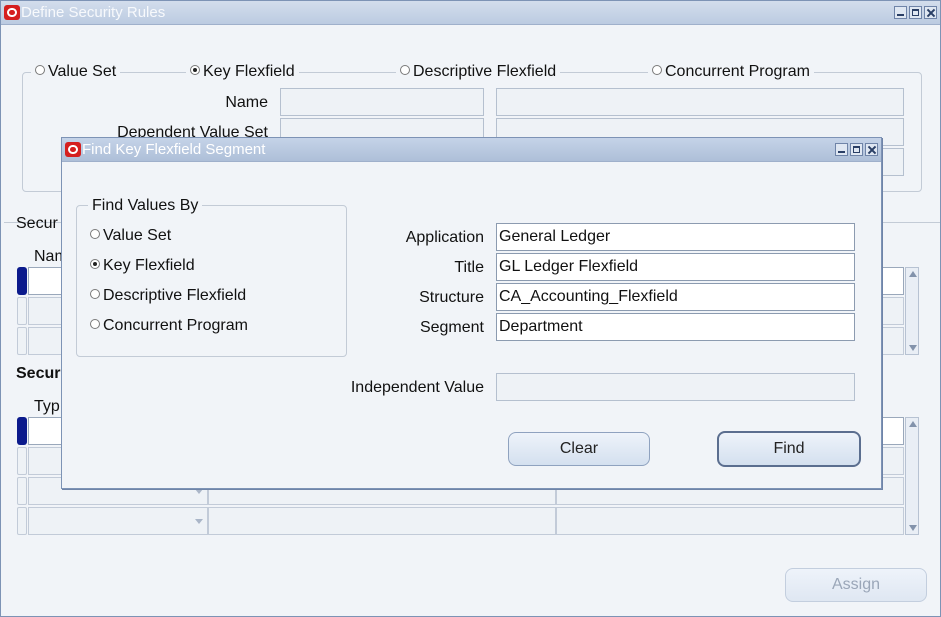  I want to click on option-descriptive-flexfield: Descriptive Flexfield, so click(168, 296).